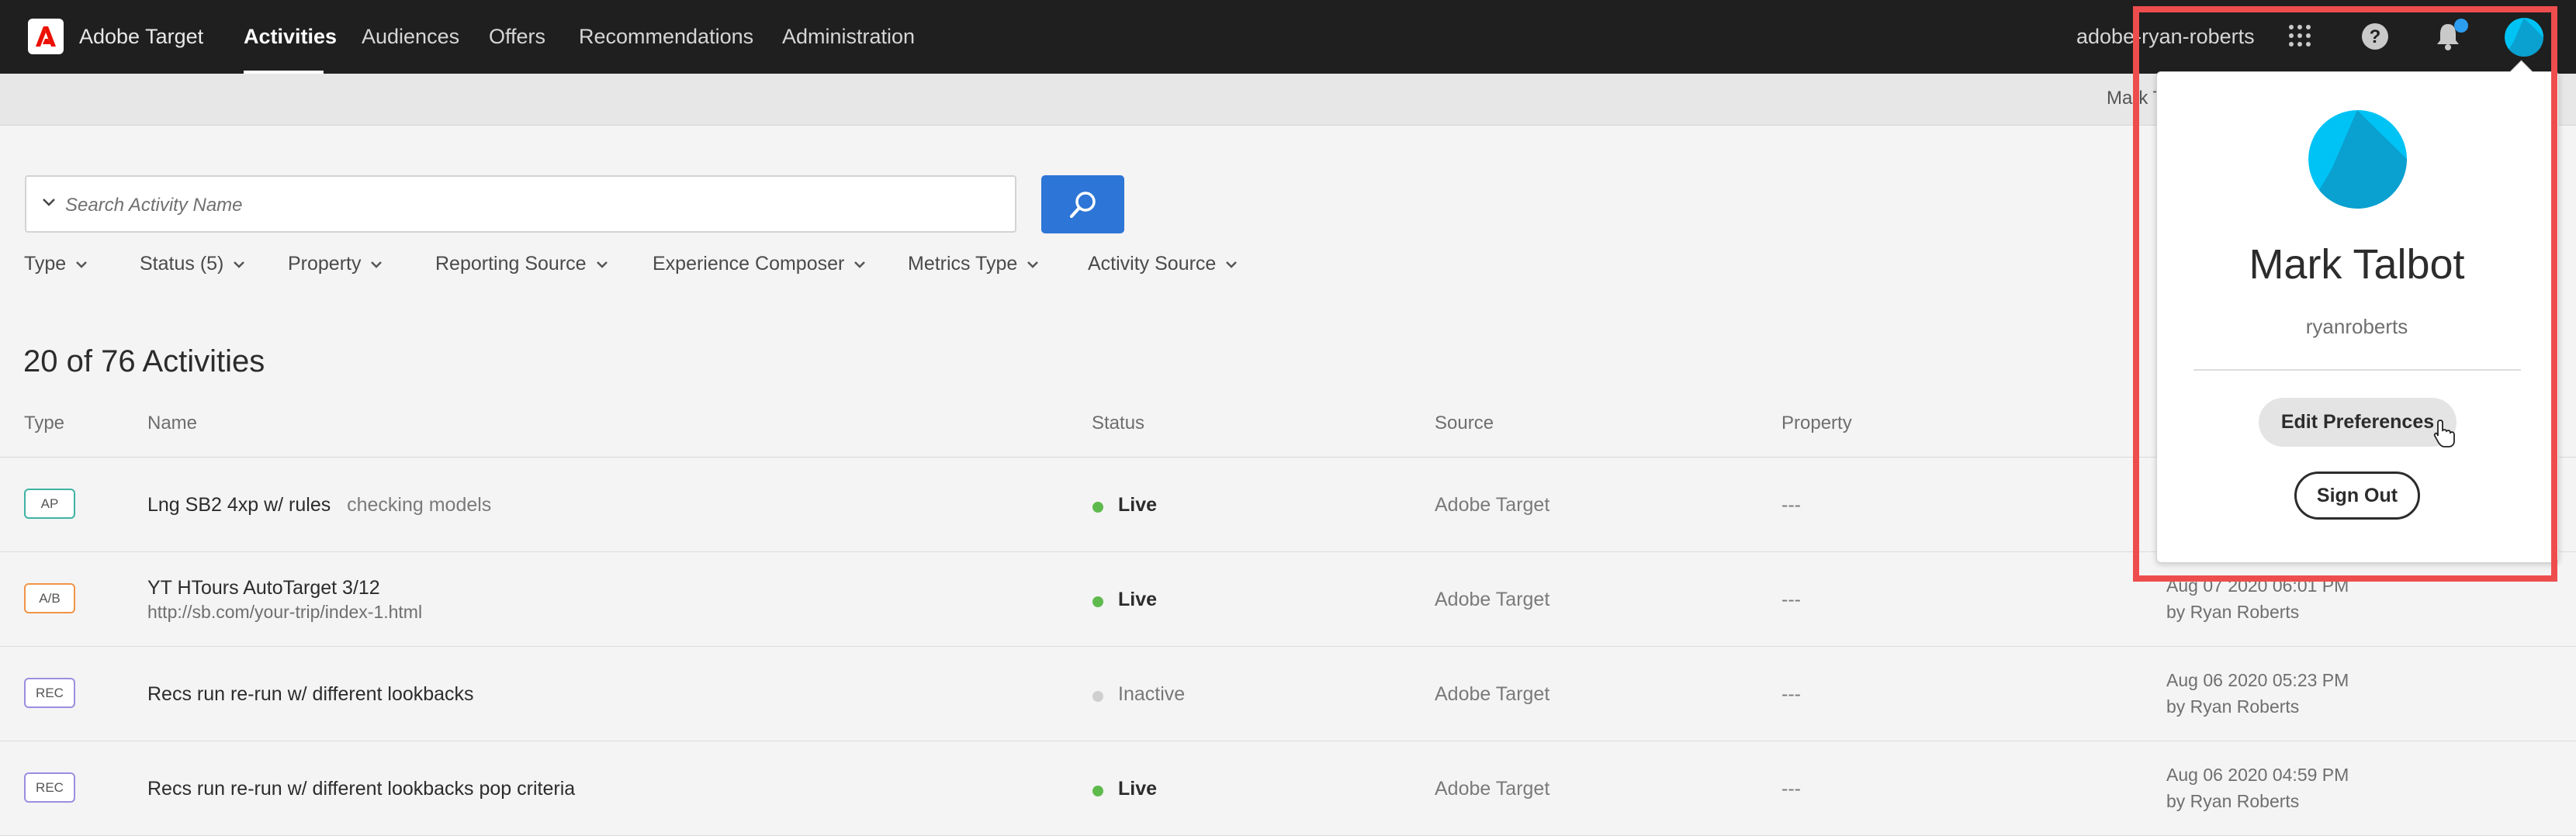 The width and height of the screenshot is (2576, 836). What do you see at coordinates (1152, 264) in the screenshot?
I see `filter-label: Activity Source` at bounding box center [1152, 264].